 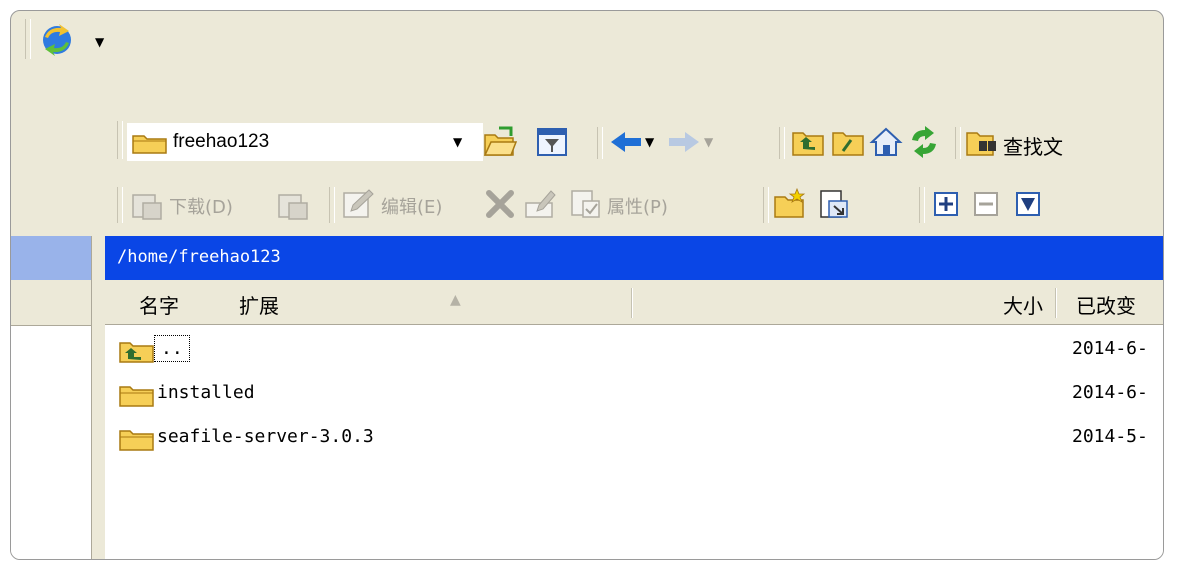 I want to click on parent-folder-icon, so click(x=136, y=352).